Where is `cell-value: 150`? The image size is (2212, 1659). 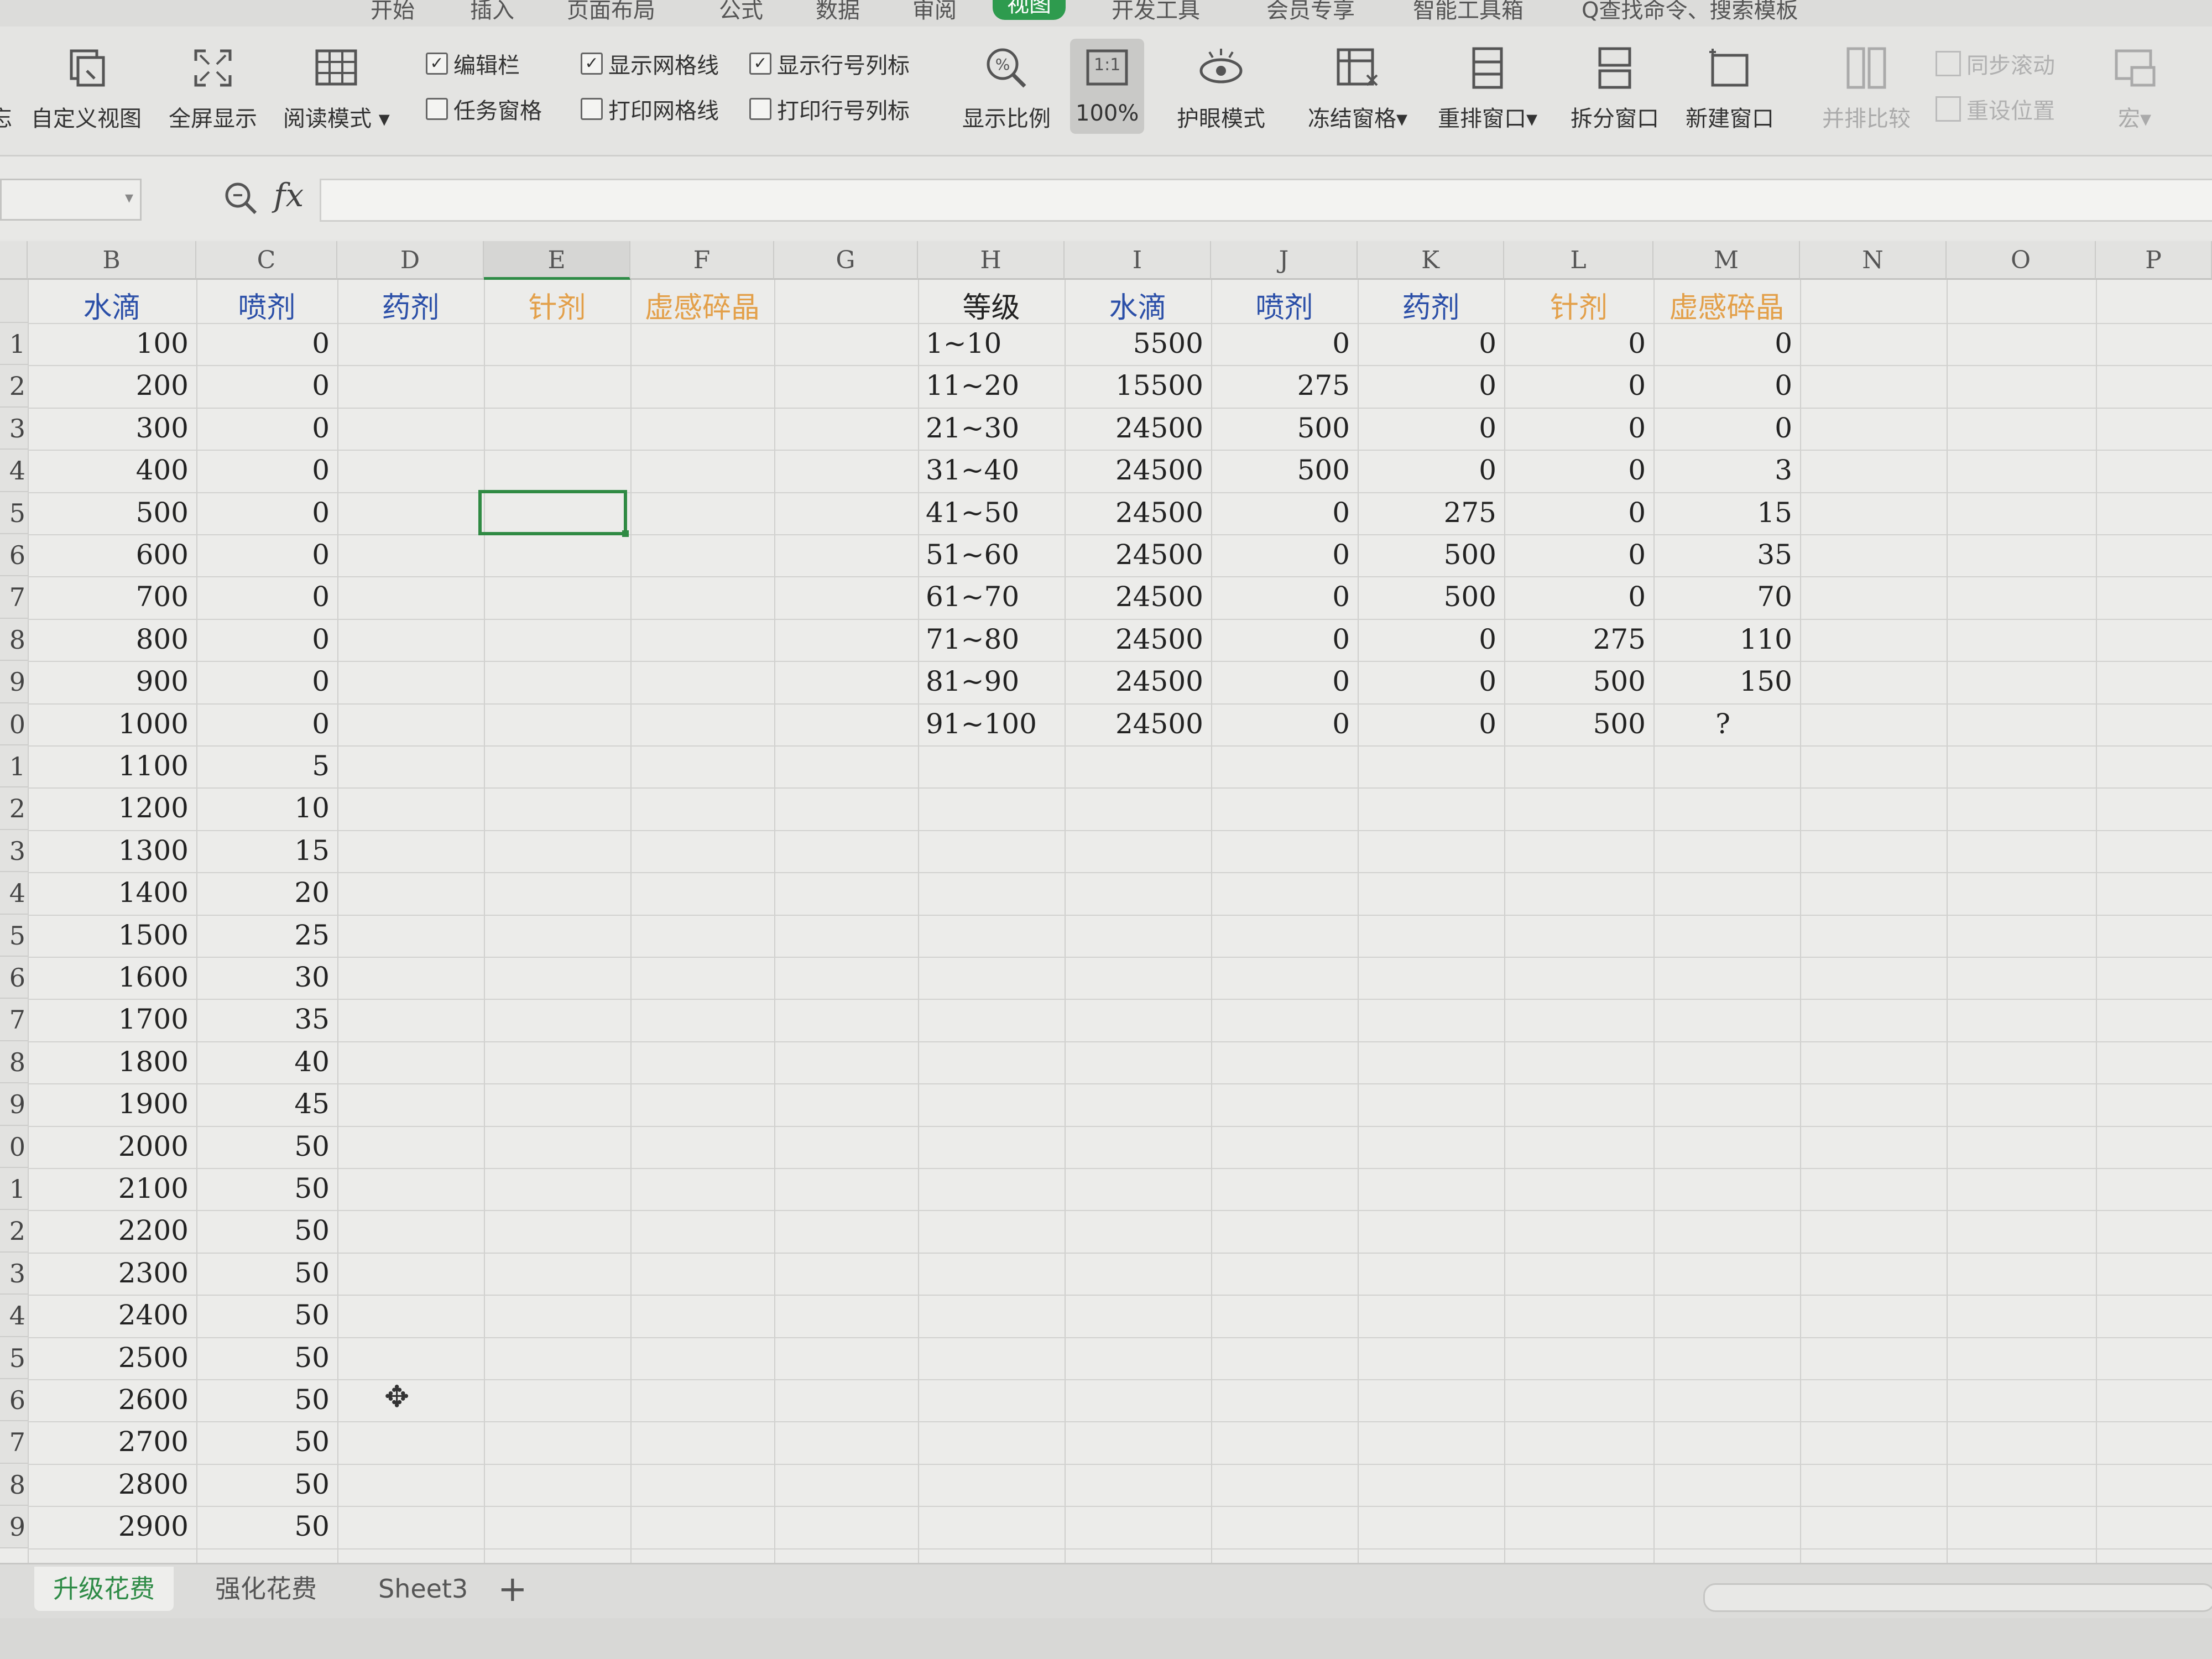
cell-value: 150 is located at coordinates (1726, 681).